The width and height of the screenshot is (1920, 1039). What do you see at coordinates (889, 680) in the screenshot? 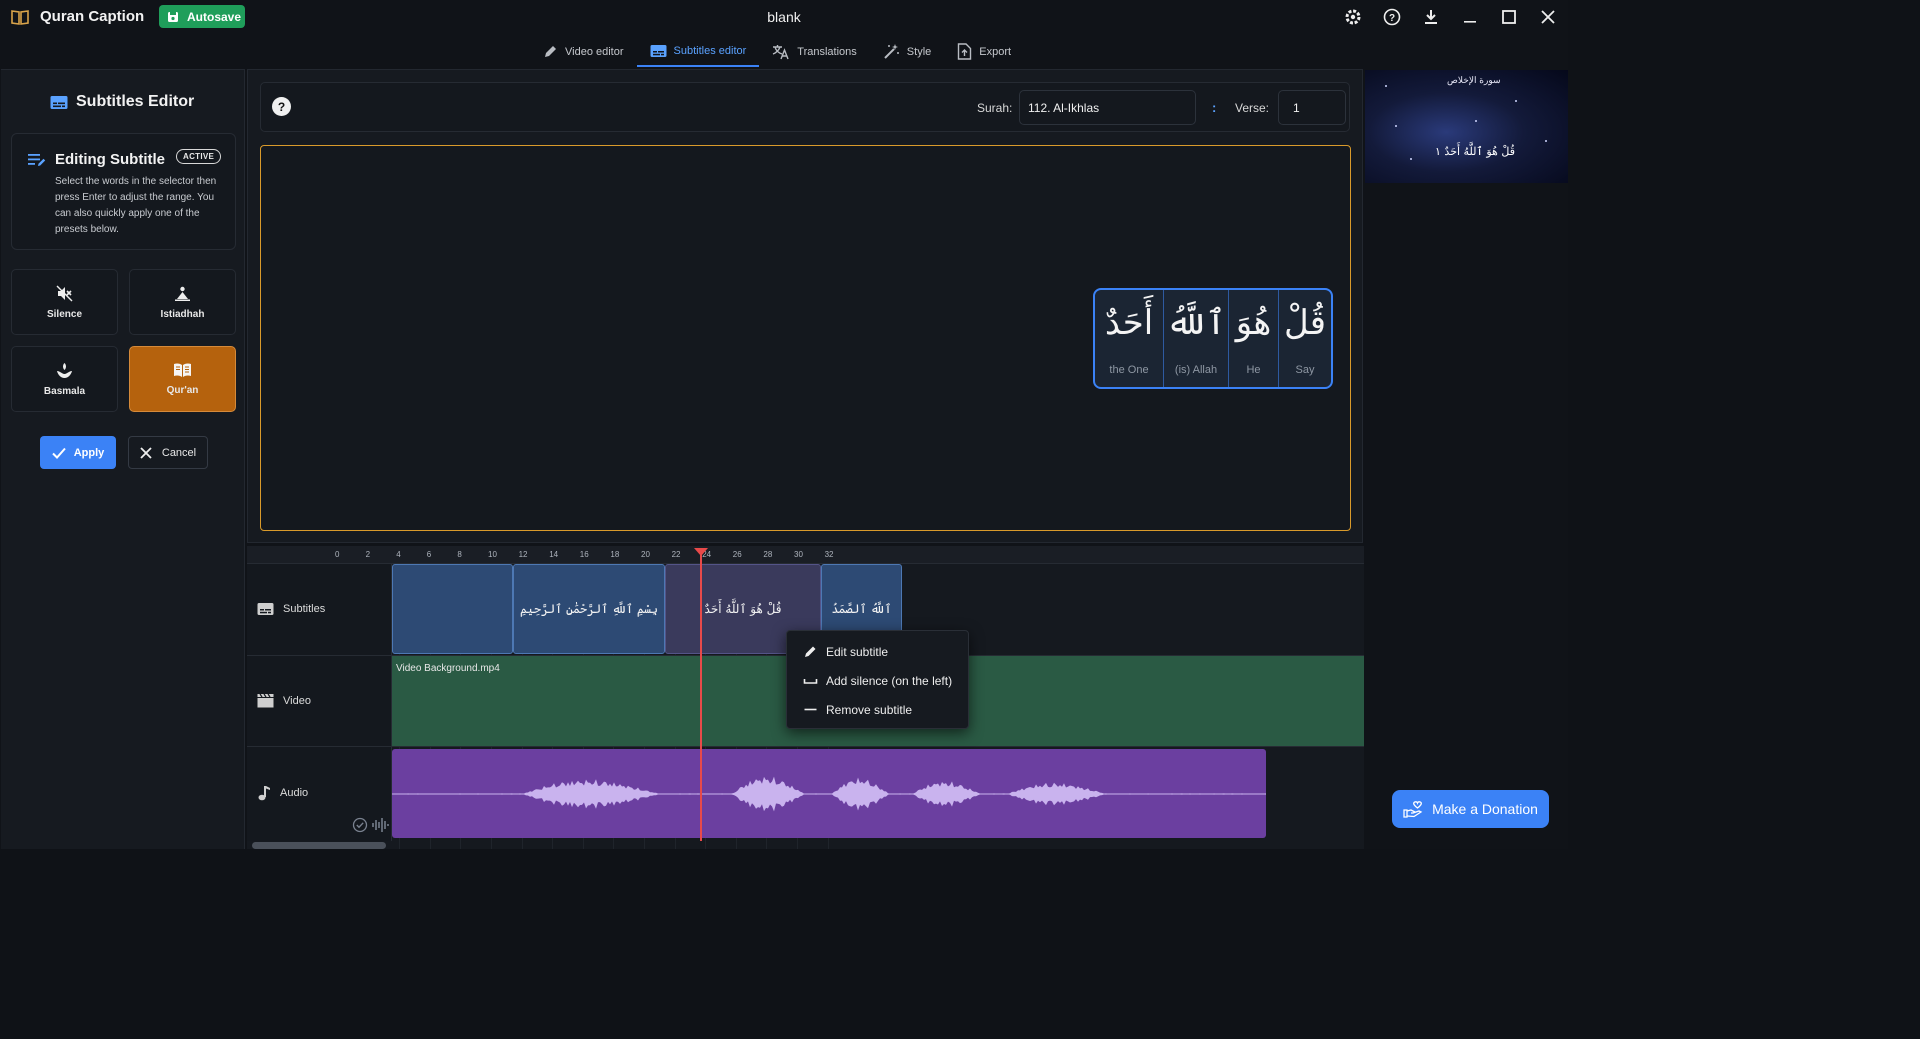
I see `menu-item-label: Add silence (on the left)` at bounding box center [889, 680].